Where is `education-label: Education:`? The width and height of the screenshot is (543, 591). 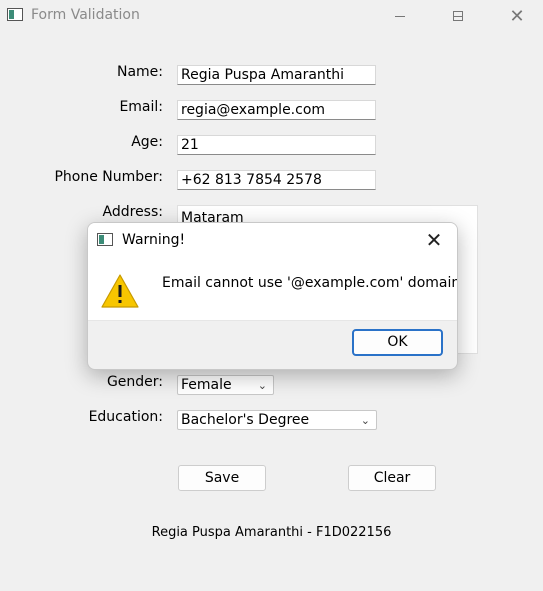
education-label: Education: is located at coordinates (125, 417).